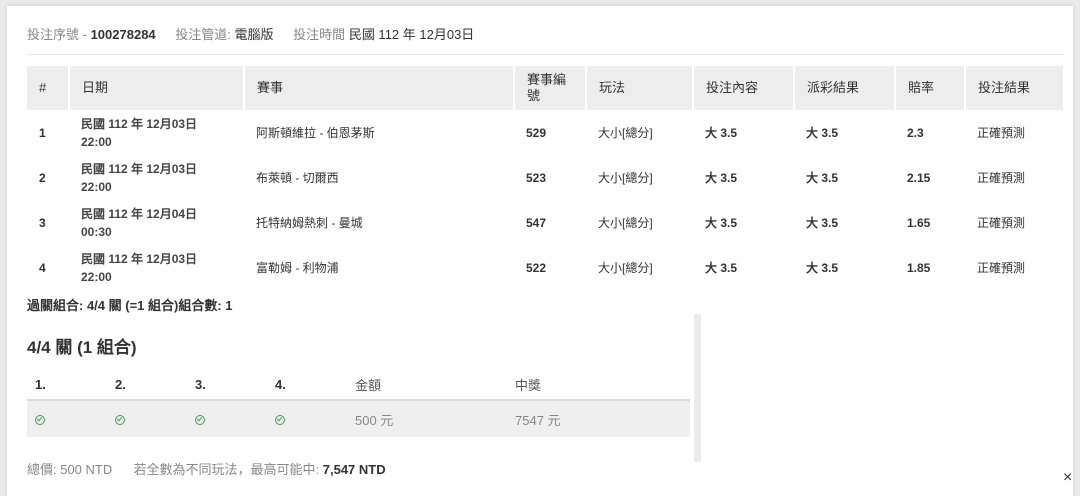  What do you see at coordinates (123, 34) in the screenshot?
I see `serial-value: 100278284` at bounding box center [123, 34].